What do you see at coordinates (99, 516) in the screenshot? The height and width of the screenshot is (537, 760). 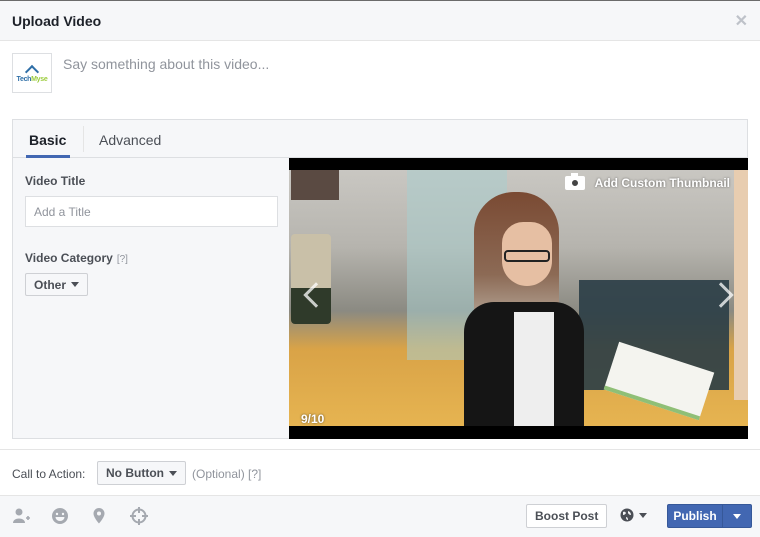 I see `location-icon` at bounding box center [99, 516].